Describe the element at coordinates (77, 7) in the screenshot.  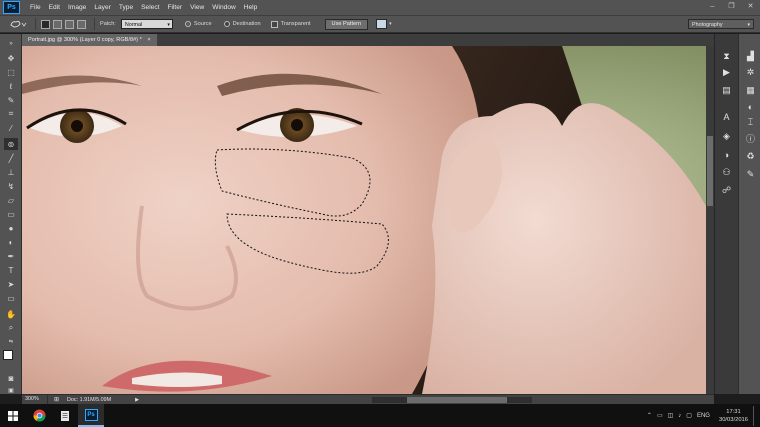
I see `menu-image: Image` at that location.